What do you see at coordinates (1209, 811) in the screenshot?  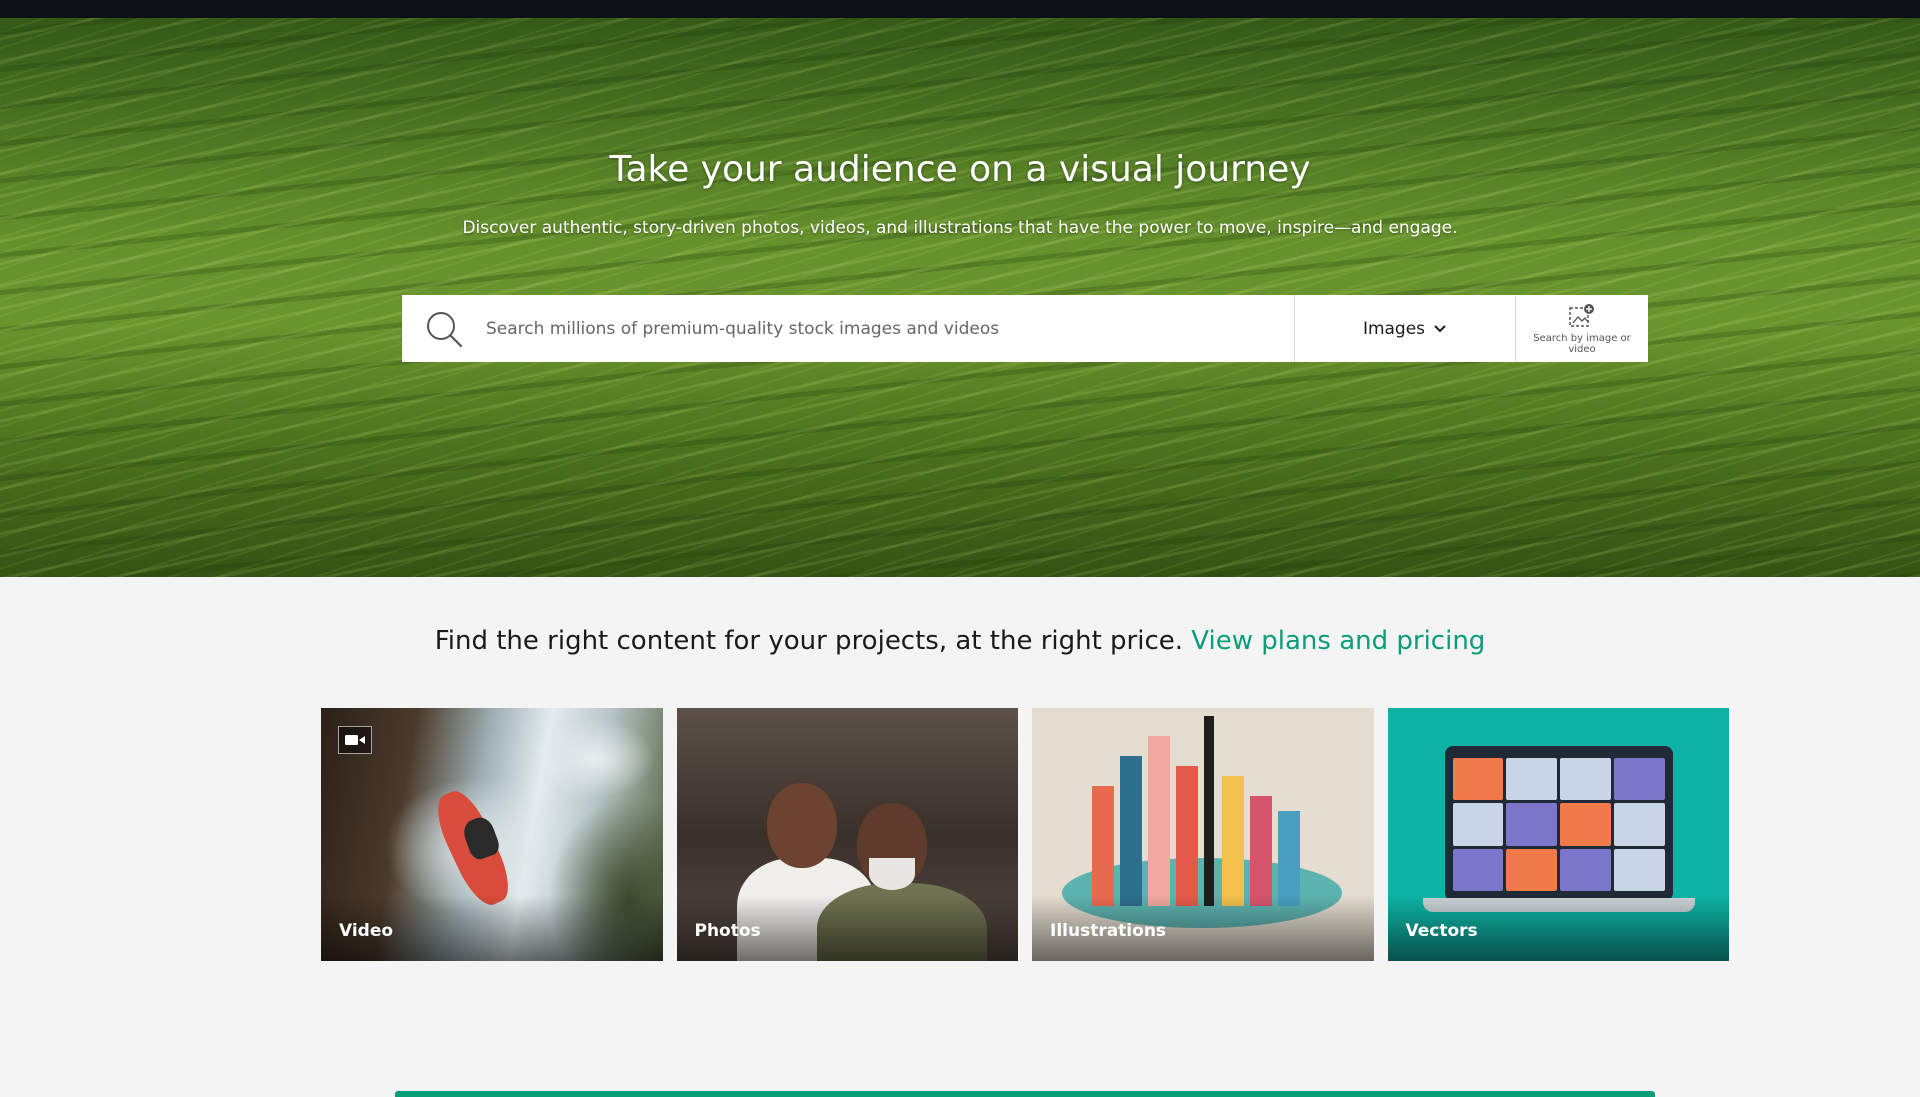 I see `tower-shape` at bounding box center [1209, 811].